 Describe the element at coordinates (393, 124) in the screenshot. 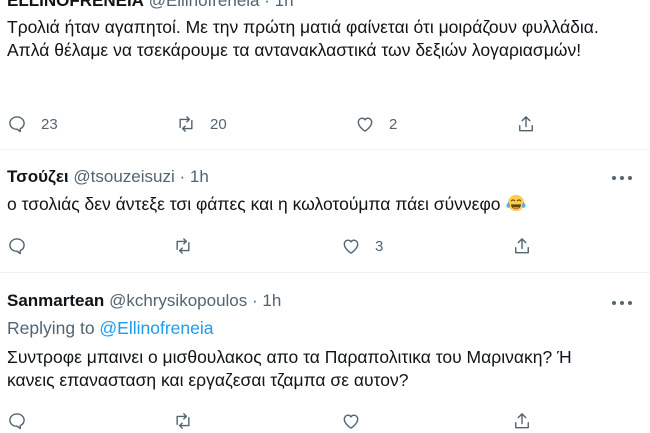

I see `like-count: 2` at that location.